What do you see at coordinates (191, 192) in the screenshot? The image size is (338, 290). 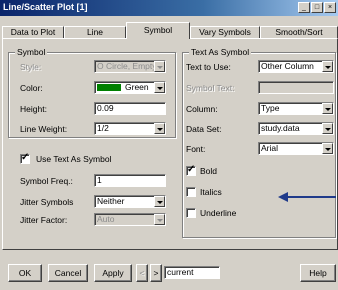 I see `italics-checkbox` at bounding box center [191, 192].